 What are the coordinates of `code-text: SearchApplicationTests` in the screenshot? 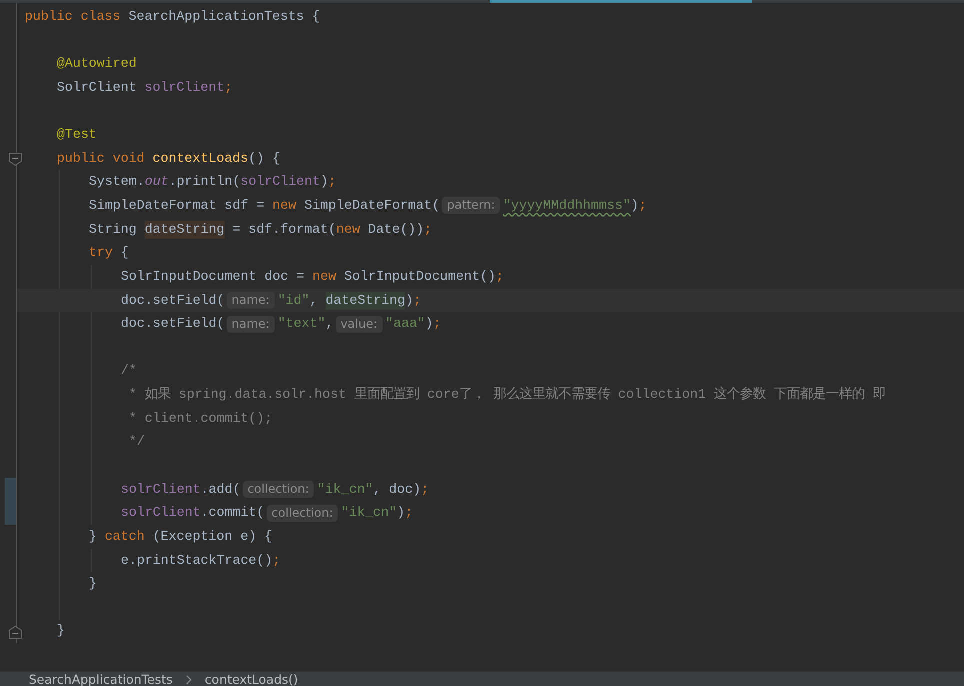 It's located at (216, 17).